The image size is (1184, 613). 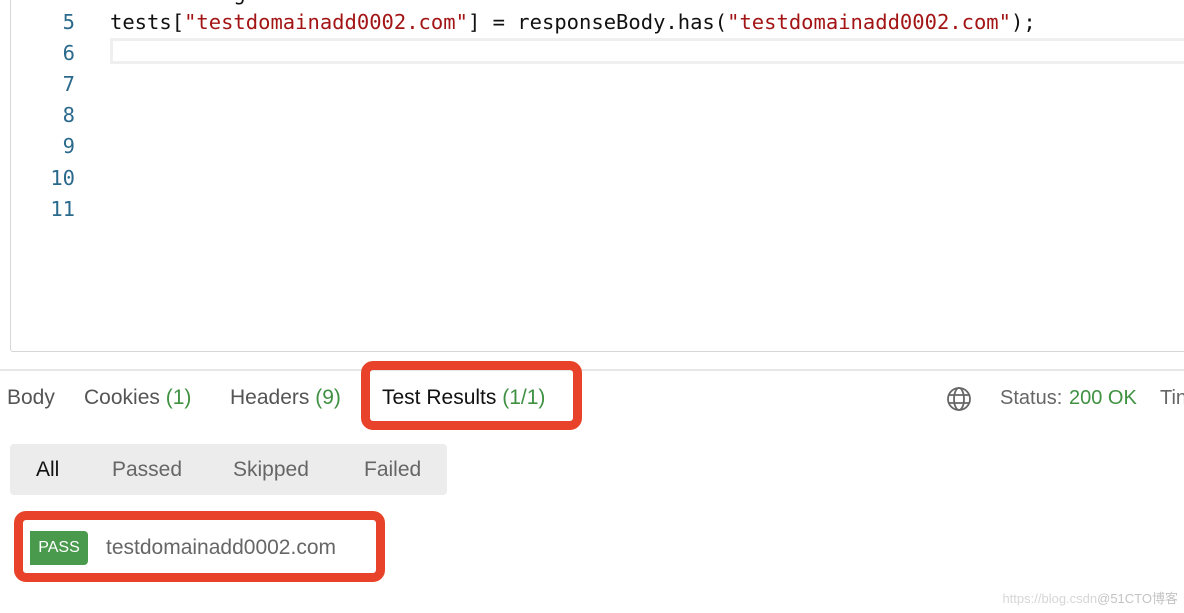 What do you see at coordinates (1023, 22) in the screenshot?
I see `code-token: );` at bounding box center [1023, 22].